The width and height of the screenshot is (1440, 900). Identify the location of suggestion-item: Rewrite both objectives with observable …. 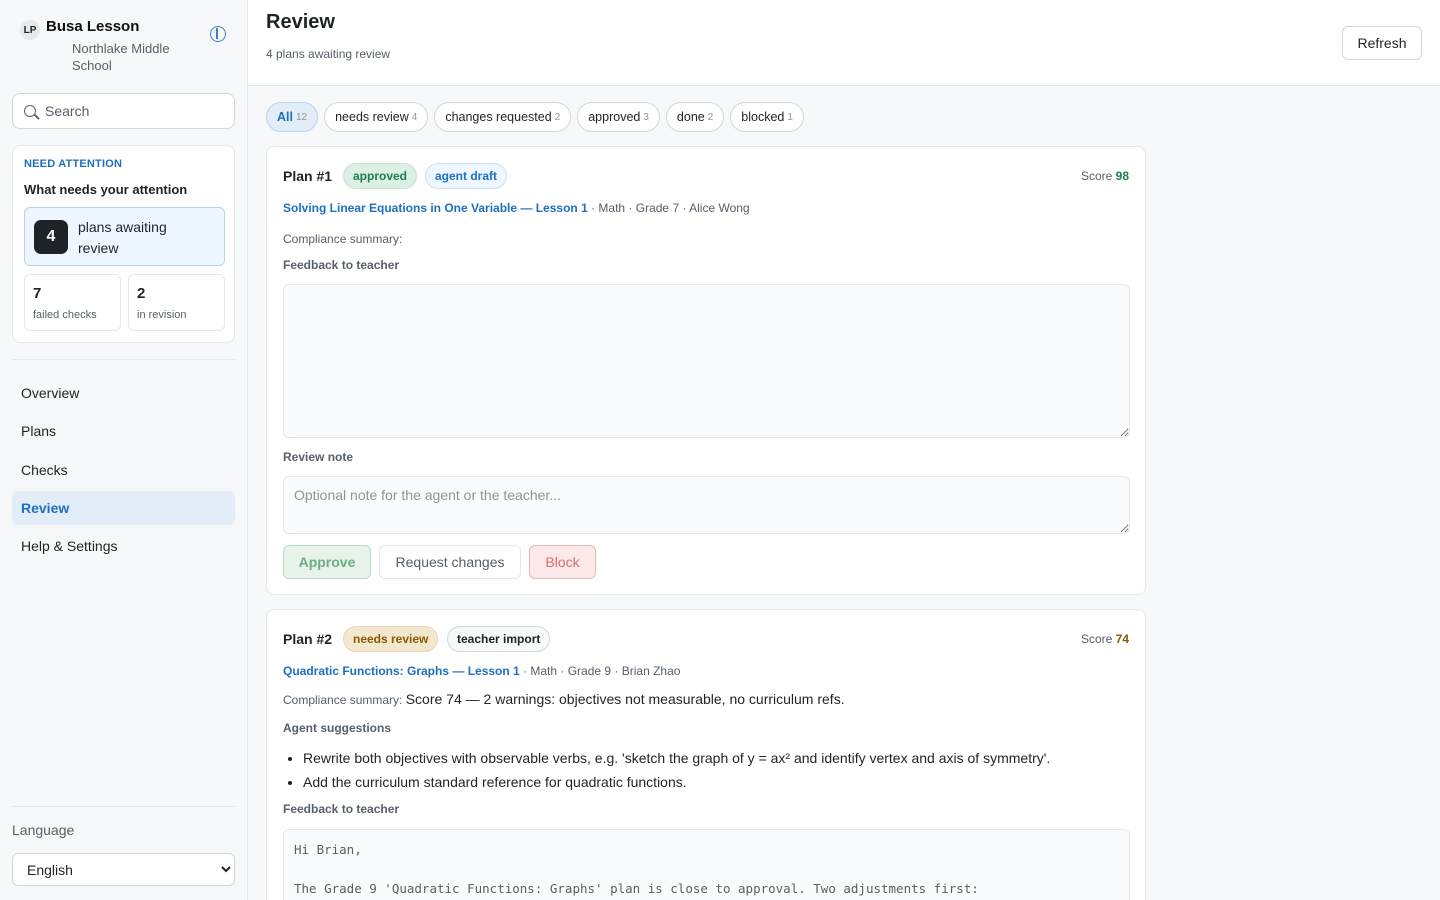
(676, 758).